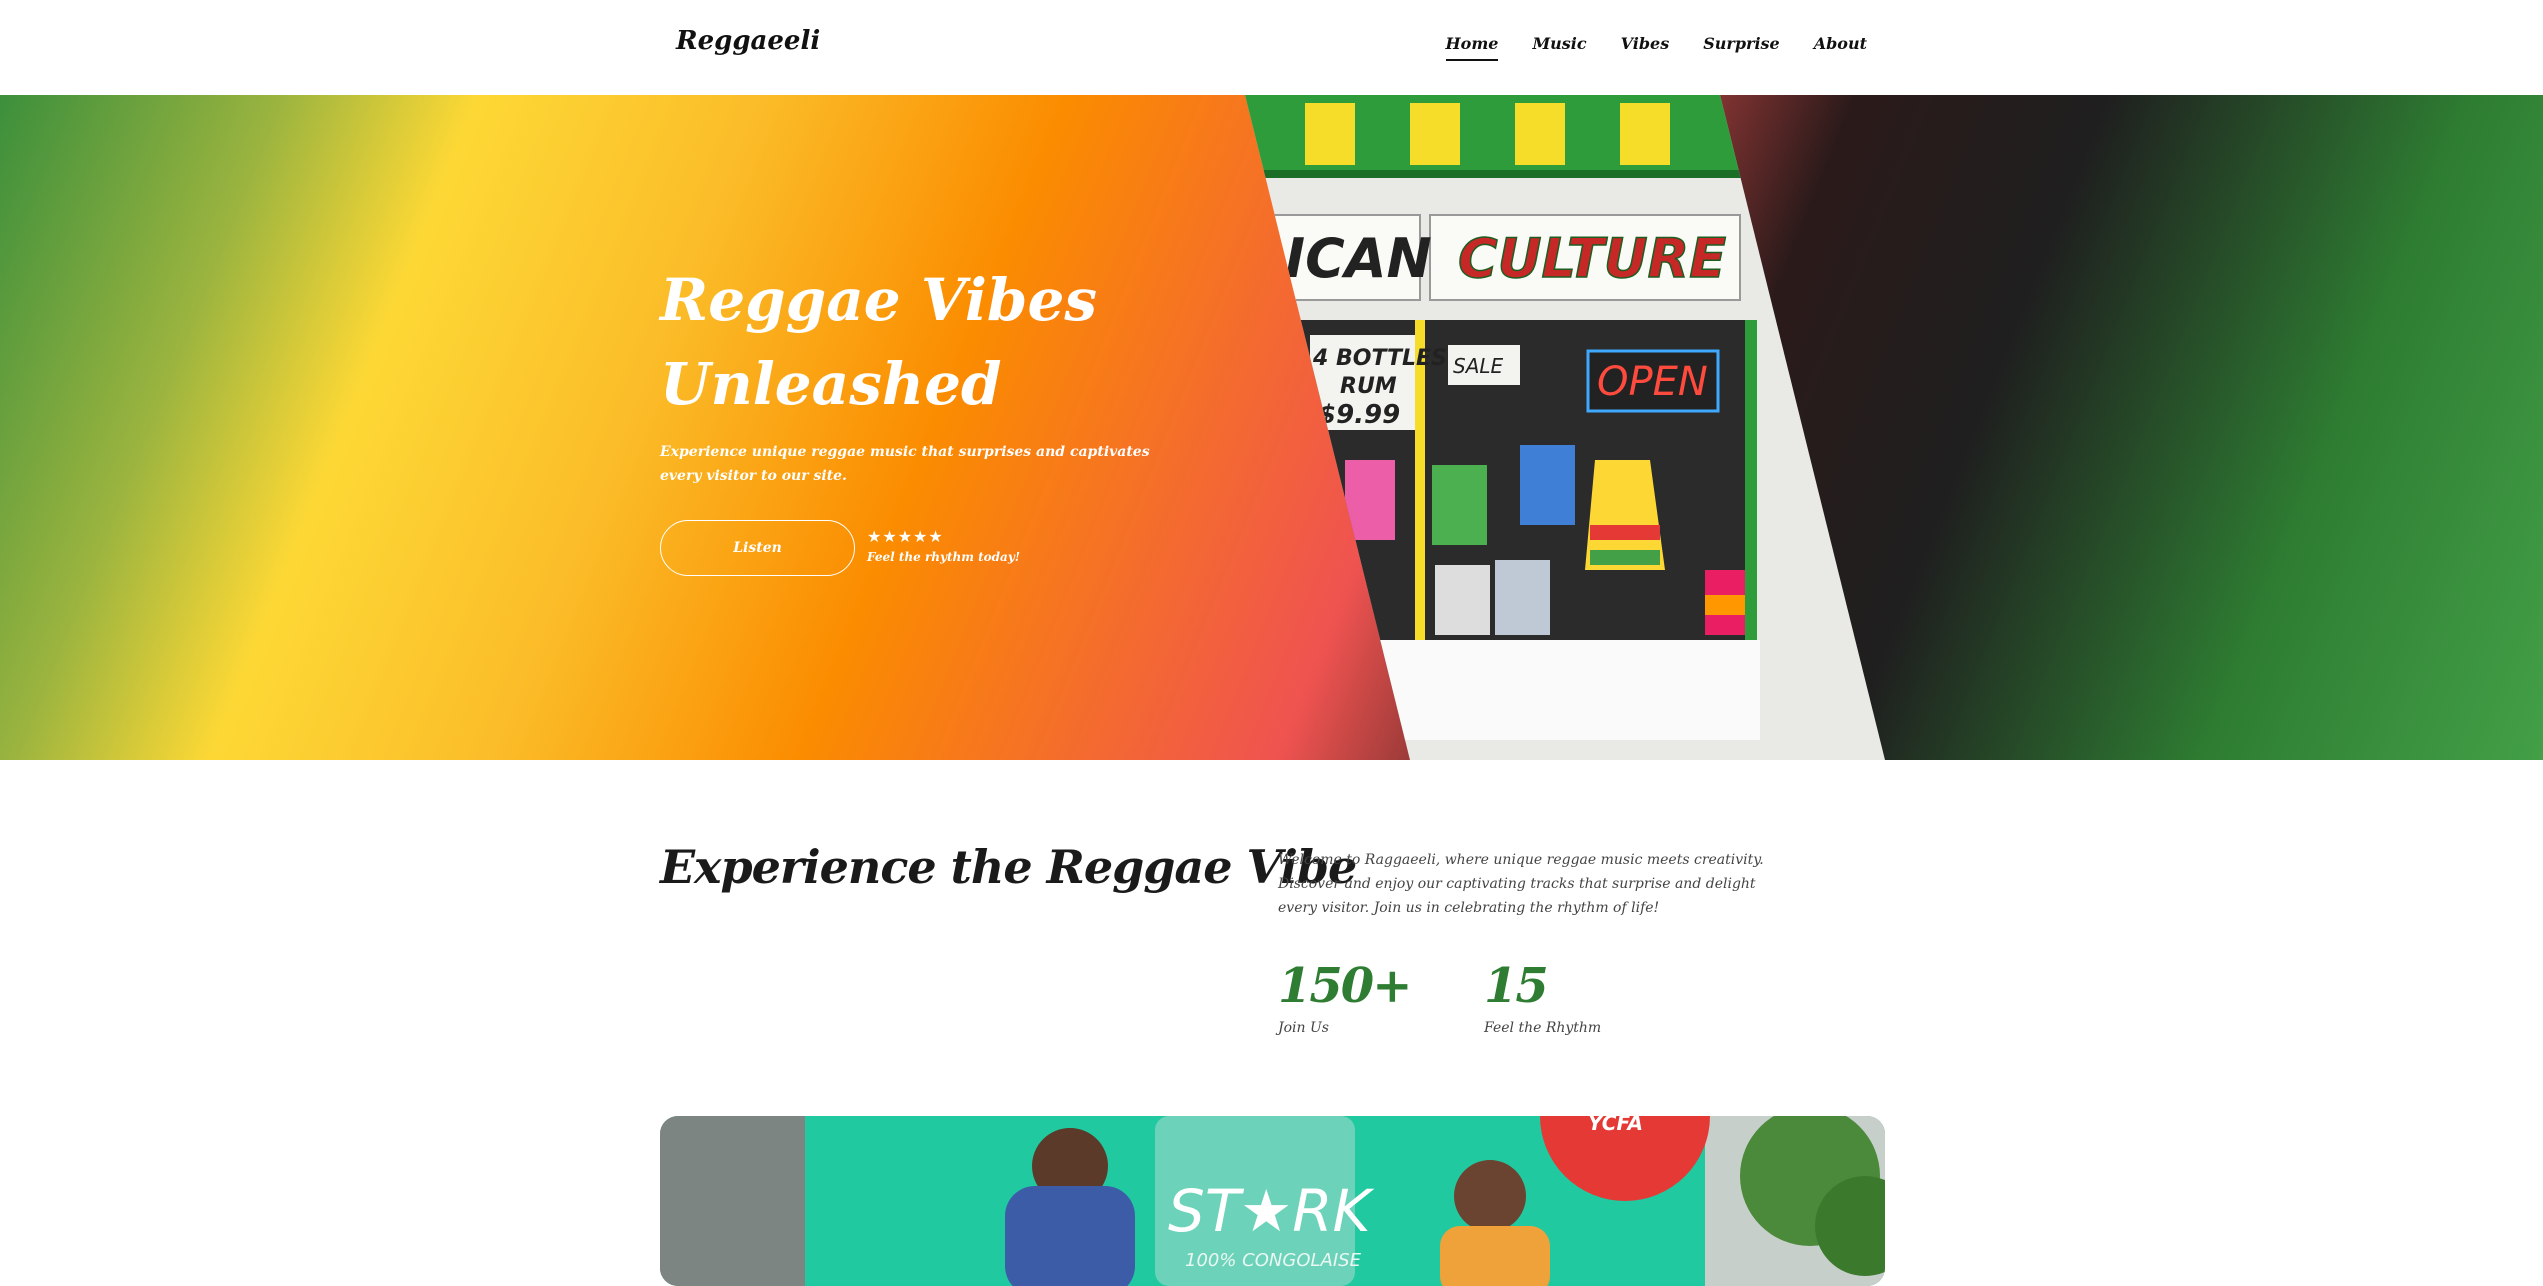 The image size is (2543, 1286). What do you see at coordinates (1008, 867) in the screenshot?
I see `experience-title: Experience the Reggae Vibe` at bounding box center [1008, 867].